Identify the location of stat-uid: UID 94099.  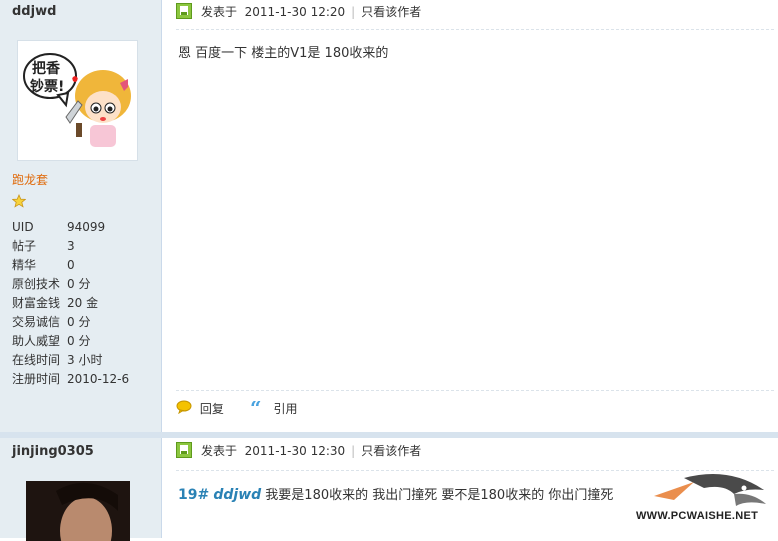
(59, 227).